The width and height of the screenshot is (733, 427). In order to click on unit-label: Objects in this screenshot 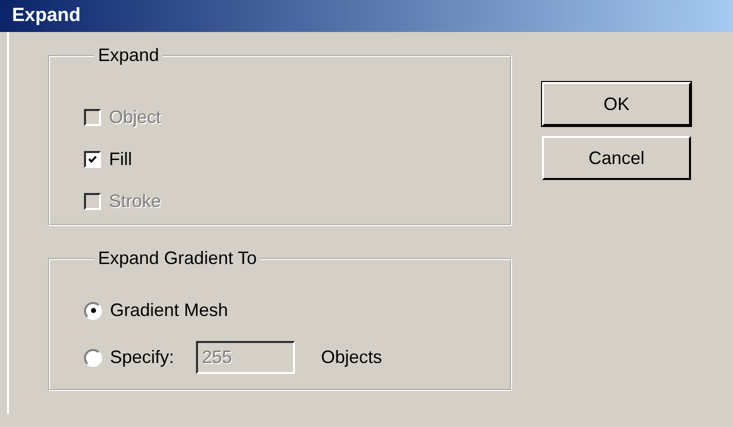, I will do `click(351, 357)`.